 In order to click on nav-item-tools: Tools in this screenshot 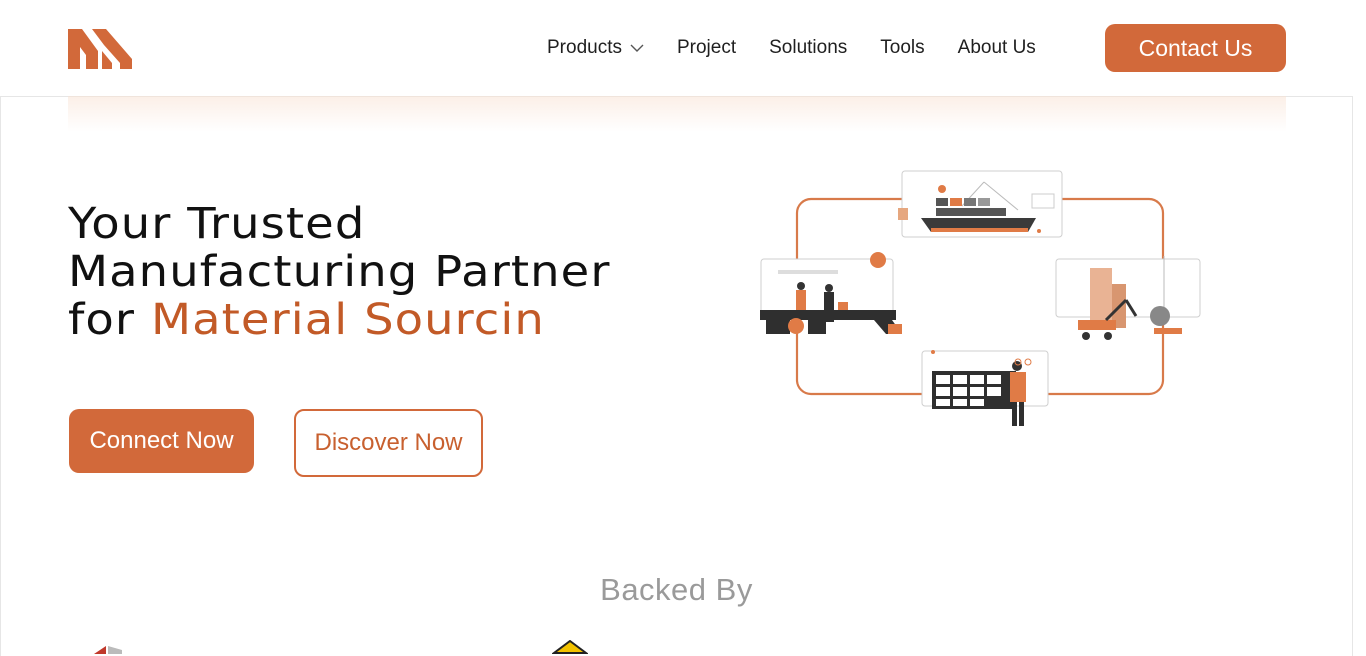, I will do `click(902, 48)`.